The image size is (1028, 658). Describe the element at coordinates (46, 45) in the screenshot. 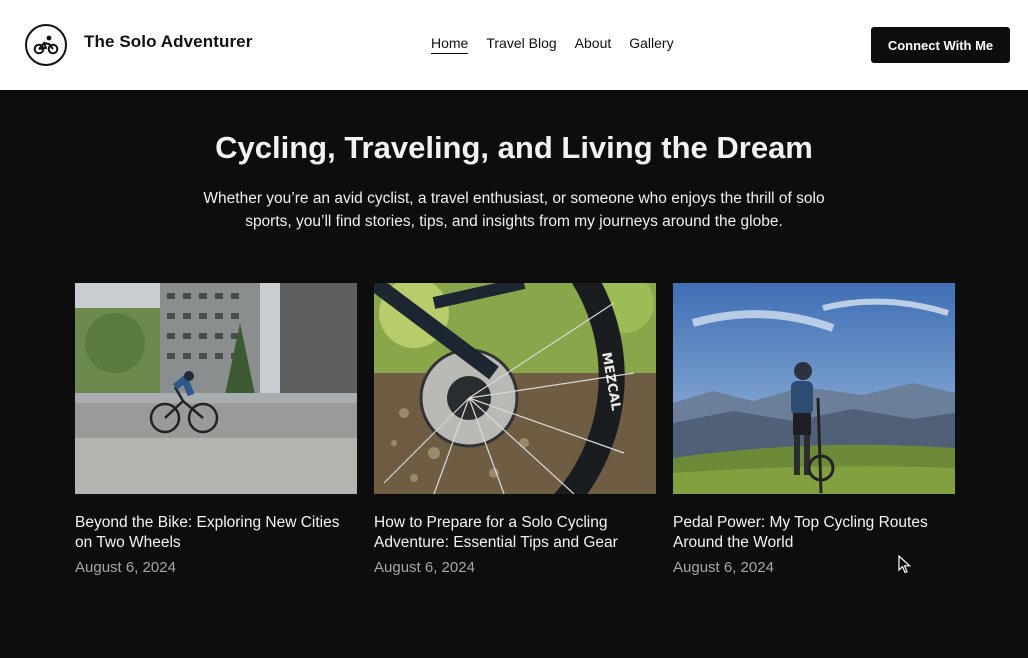

I see `bicycle-rider-icon` at that location.